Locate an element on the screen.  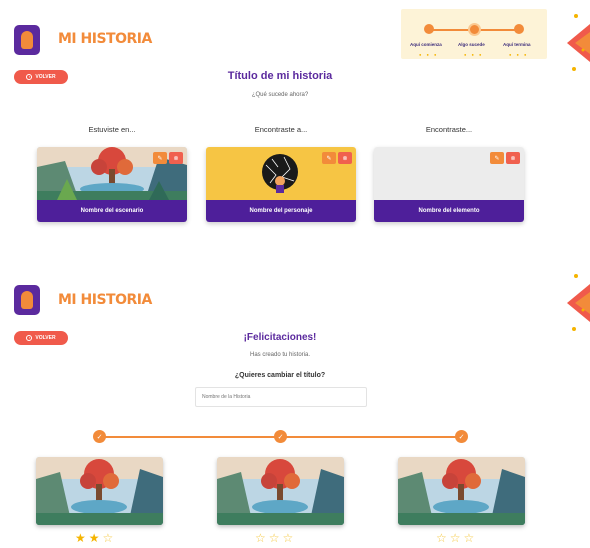
scene-card-label: Nombre del escenario is located at coordinates (112, 211).